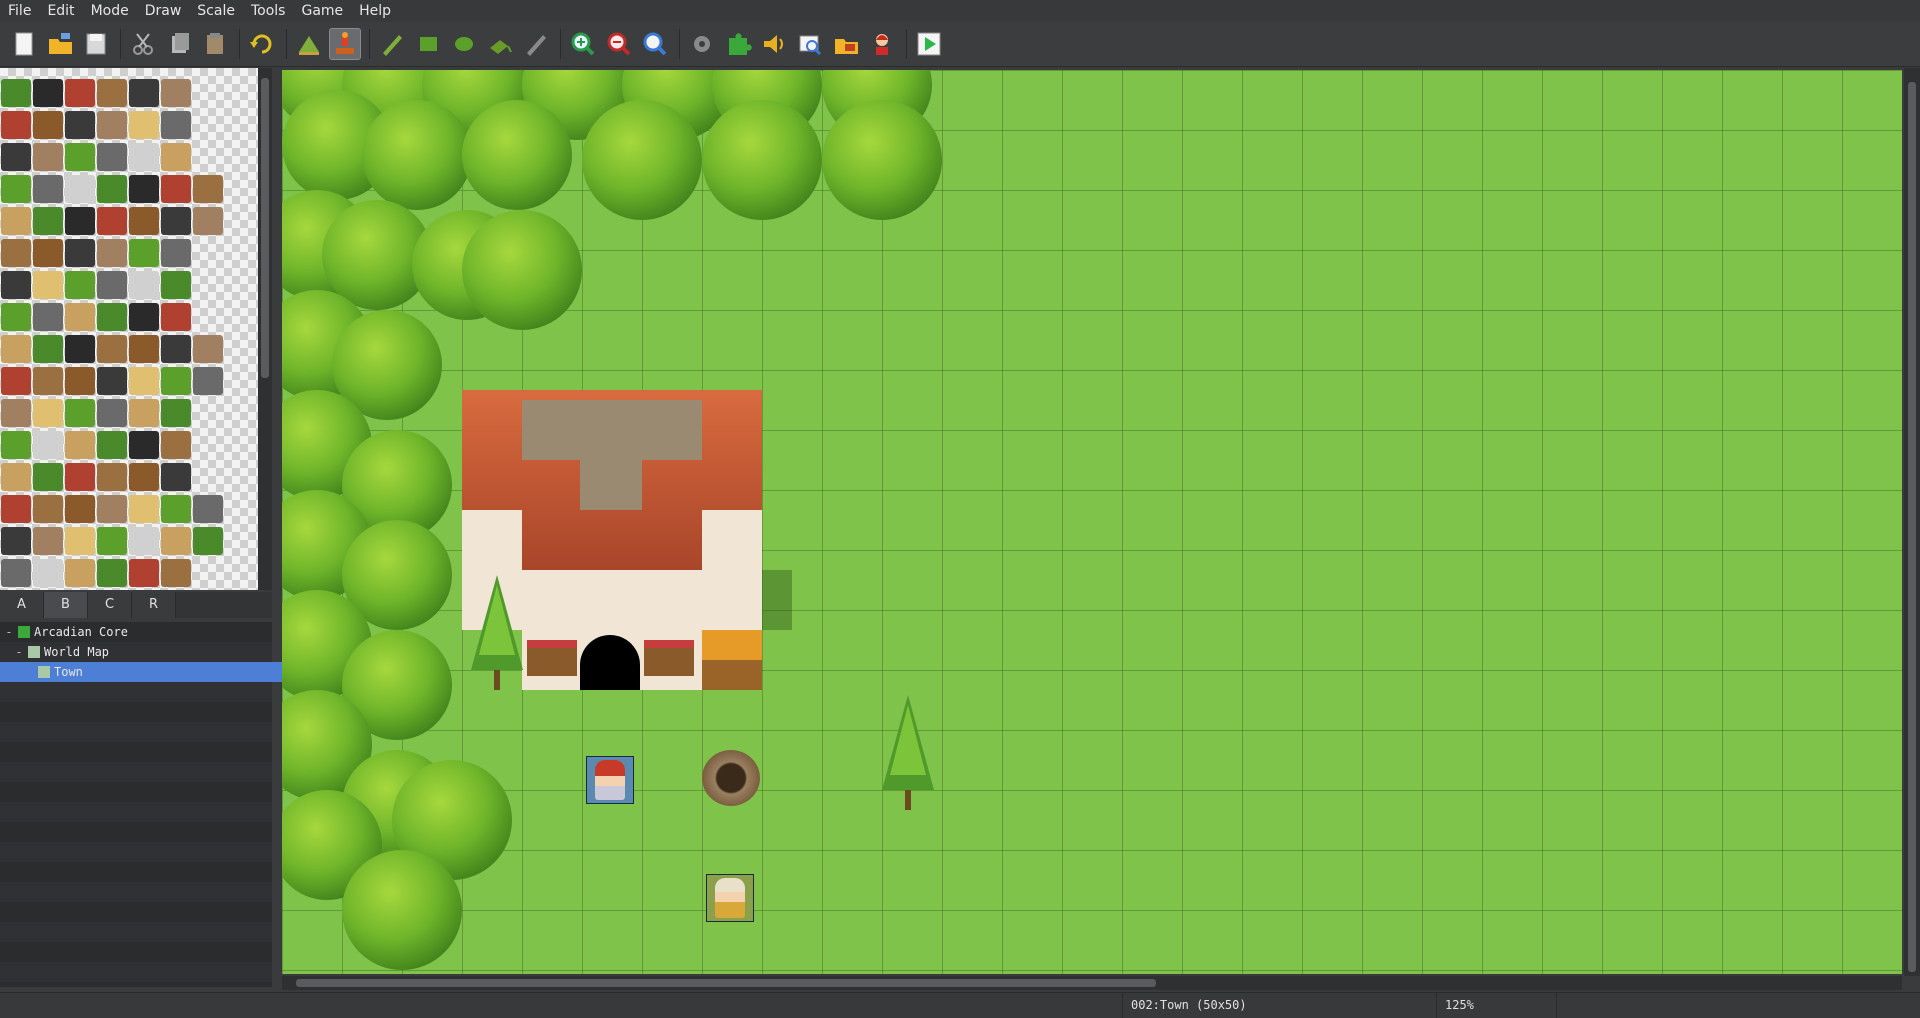  What do you see at coordinates (1912, 522) in the screenshot?
I see `map-vertical-scrollbar` at bounding box center [1912, 522].